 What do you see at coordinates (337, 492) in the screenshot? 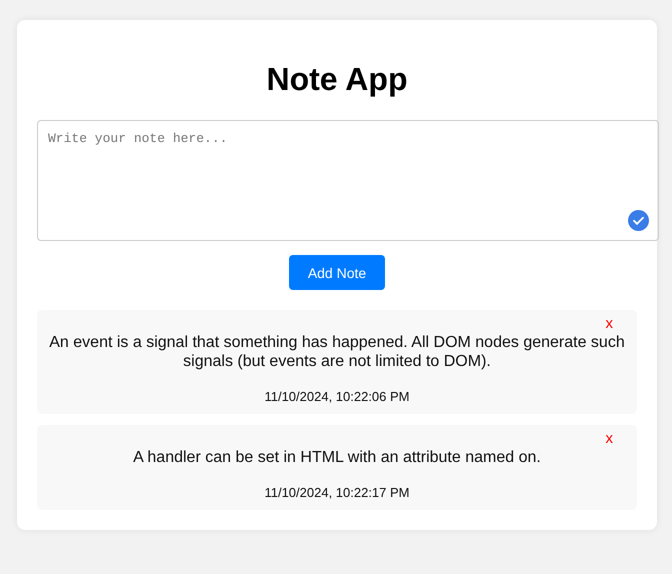
I see `note-timestamp: 11/10/2024, 10:22:17 PM` at bounding box center [337, 492].